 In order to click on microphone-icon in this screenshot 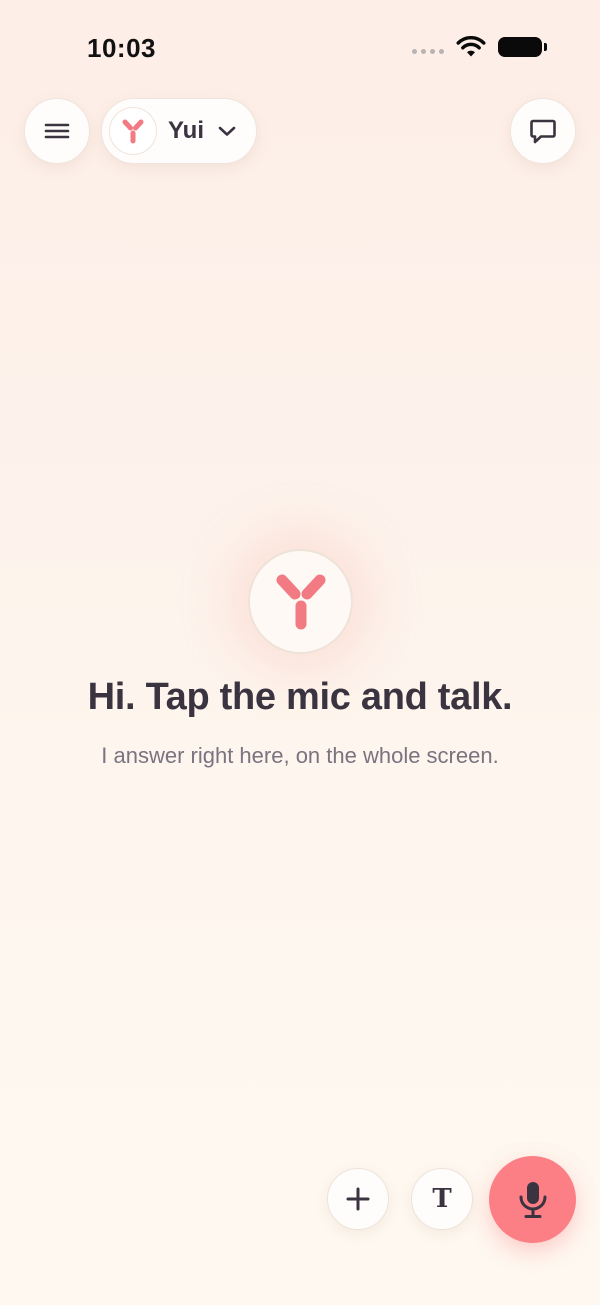, I will do `click(532, 1199)`.